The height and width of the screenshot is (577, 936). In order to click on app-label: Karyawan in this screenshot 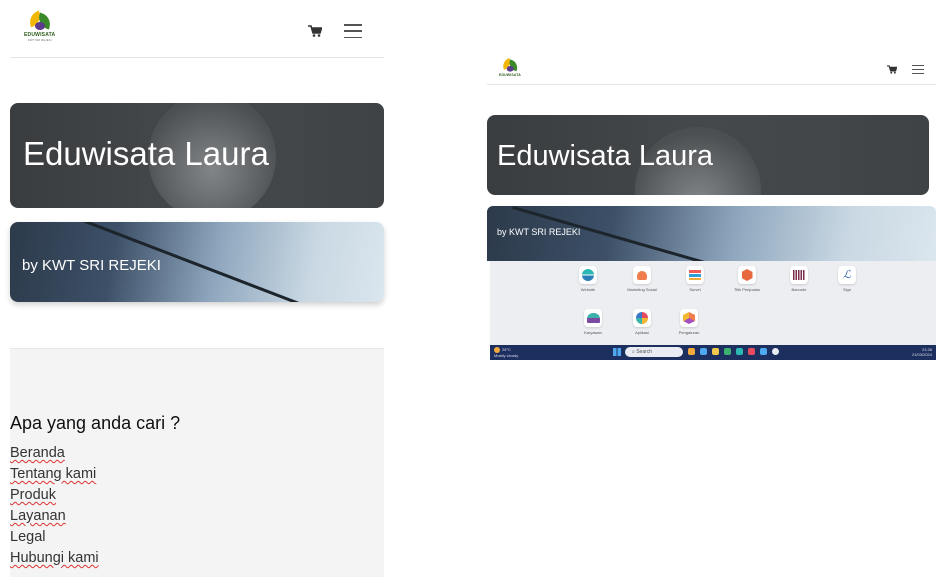, I will do `click(593, 332)`.